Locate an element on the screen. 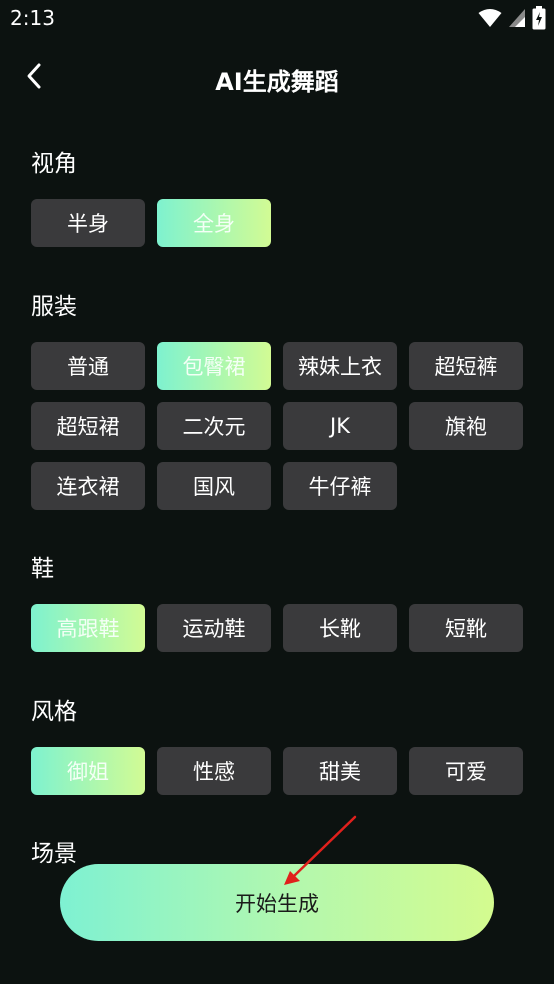  start-generate-label: 开始生成 is located at coordinates (277, 903).